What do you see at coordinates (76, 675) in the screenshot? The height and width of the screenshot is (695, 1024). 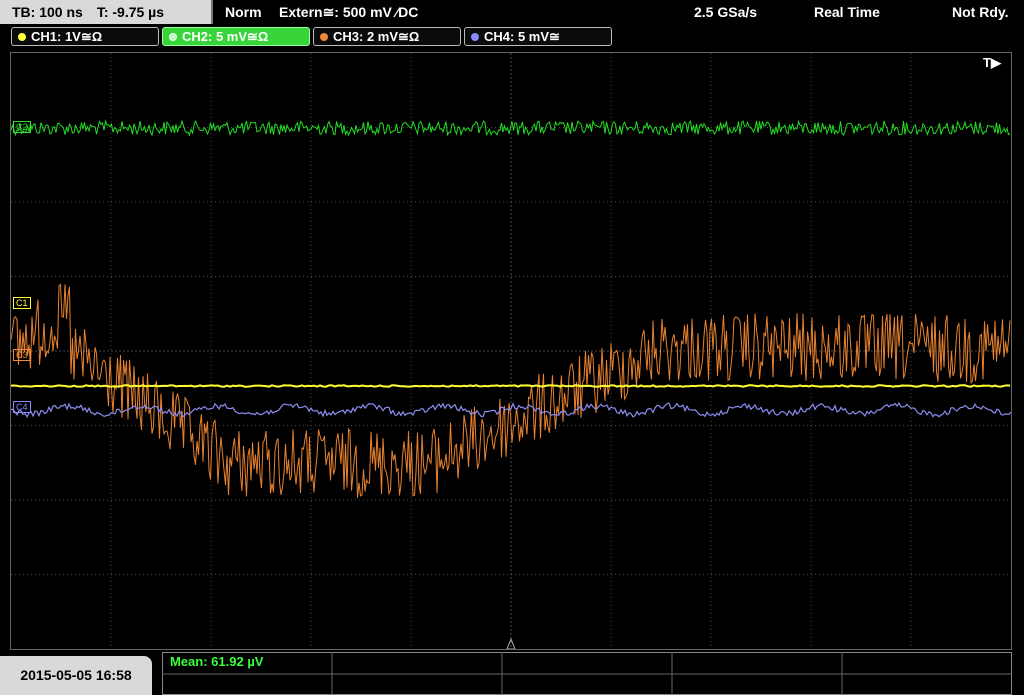 I see `datetime-display: 2015-05-05 16:58` at bounding box center [76, 675].